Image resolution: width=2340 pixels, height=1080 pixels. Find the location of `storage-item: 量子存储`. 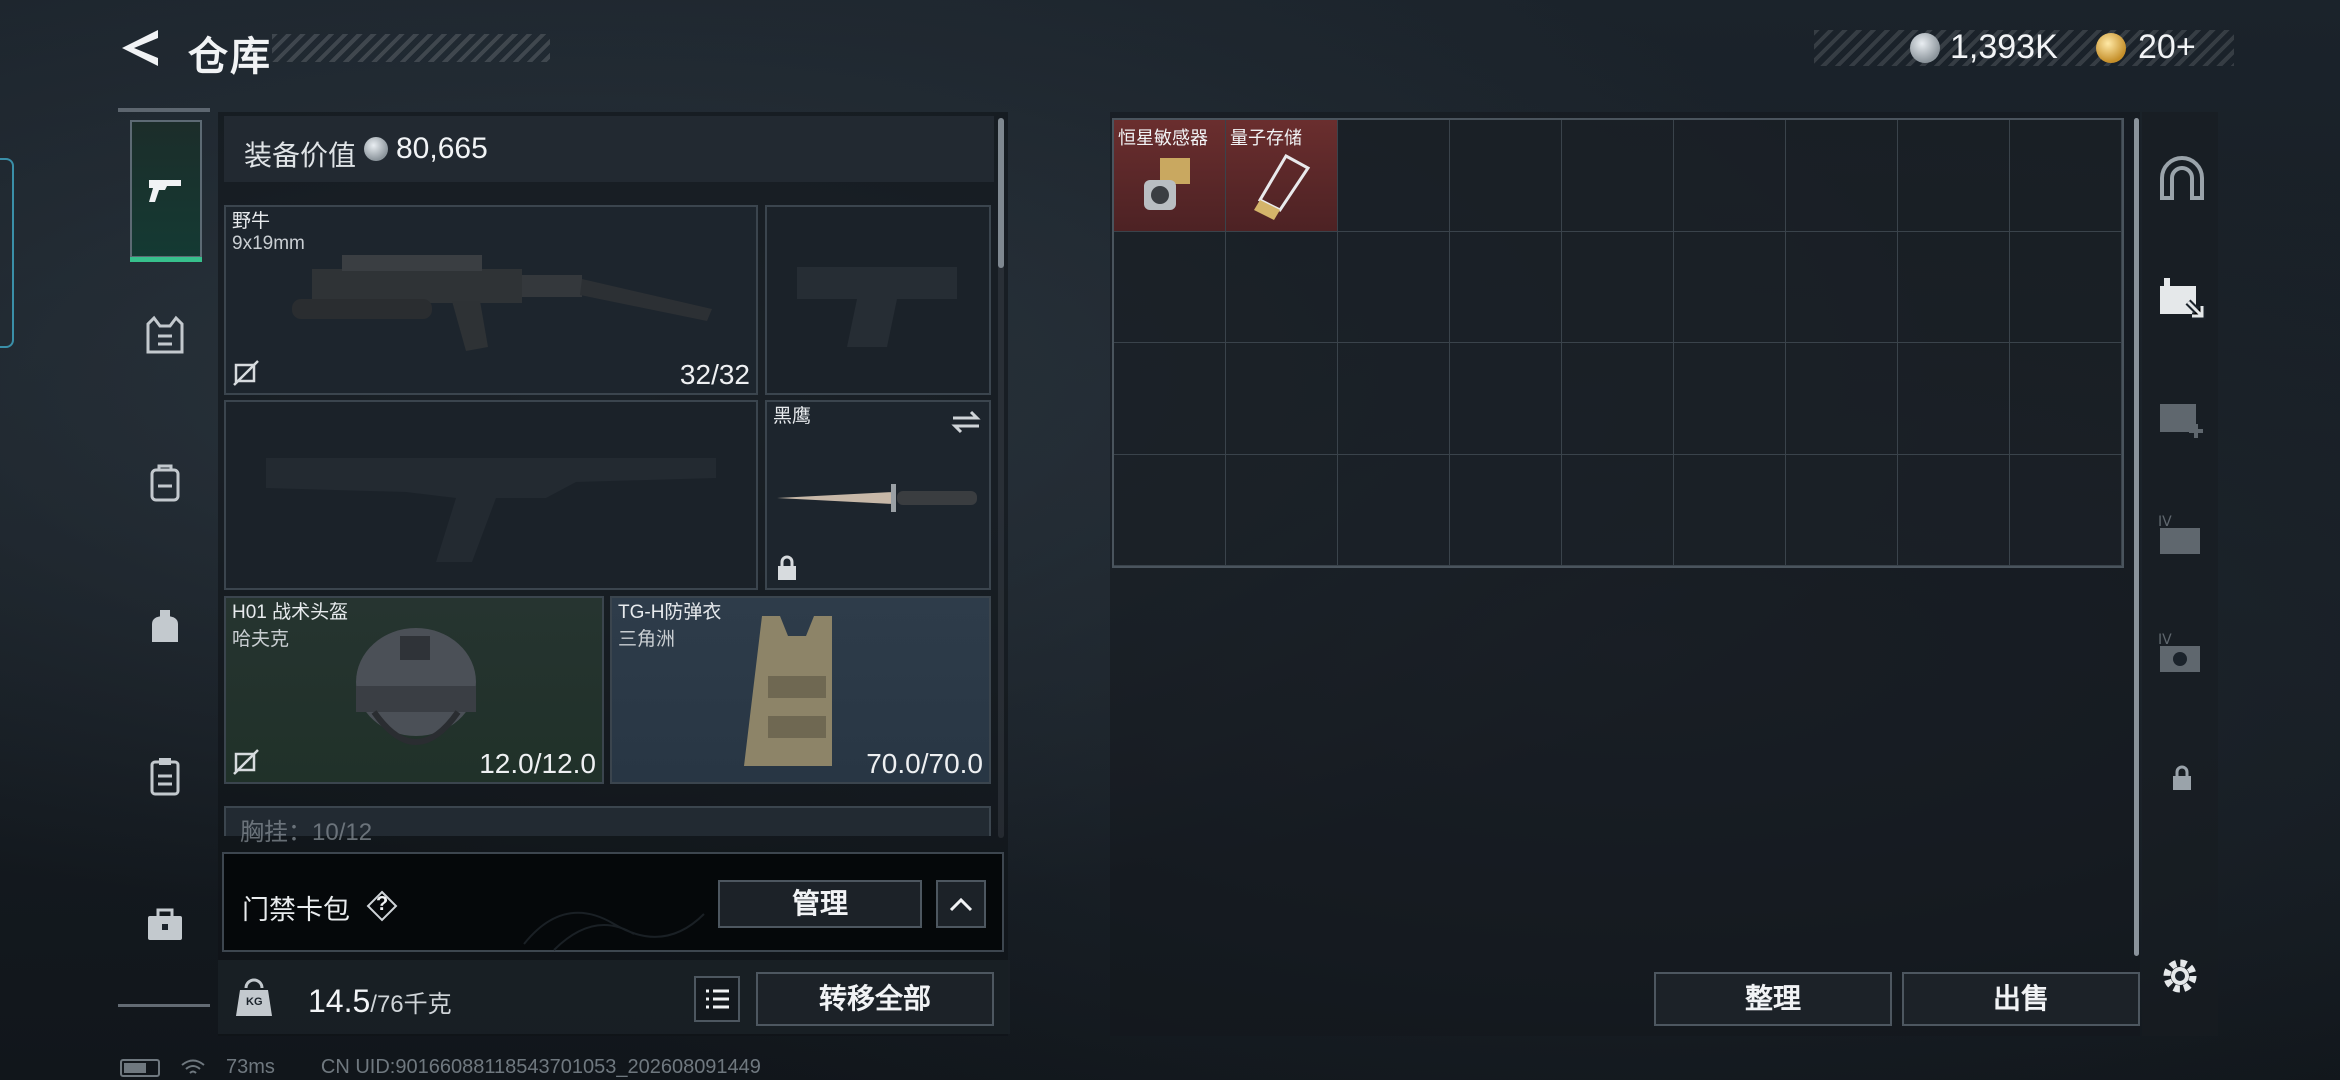

storage-item: 量子存储 is located at coordinates (1282, 176).